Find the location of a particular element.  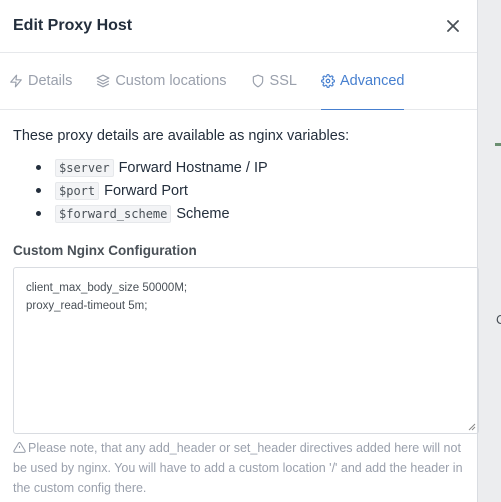

tab-advanced: Advanced is located at coordinates (362, 81).